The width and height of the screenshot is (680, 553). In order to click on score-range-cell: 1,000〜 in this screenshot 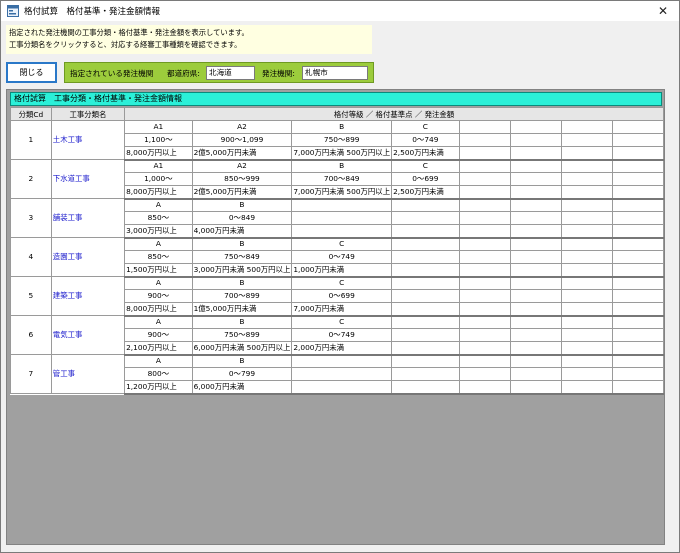, I will do `click(158, 179)`.